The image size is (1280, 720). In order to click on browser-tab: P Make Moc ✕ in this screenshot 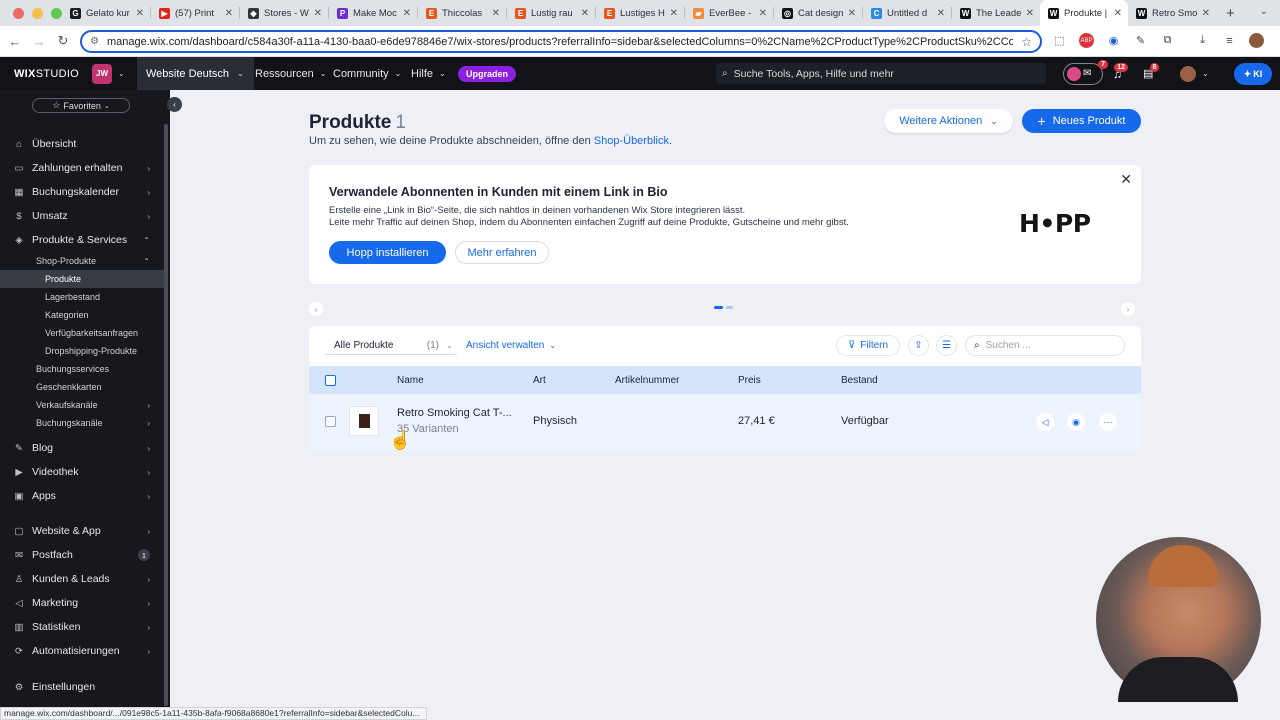, I will do `click(373, 13)`.